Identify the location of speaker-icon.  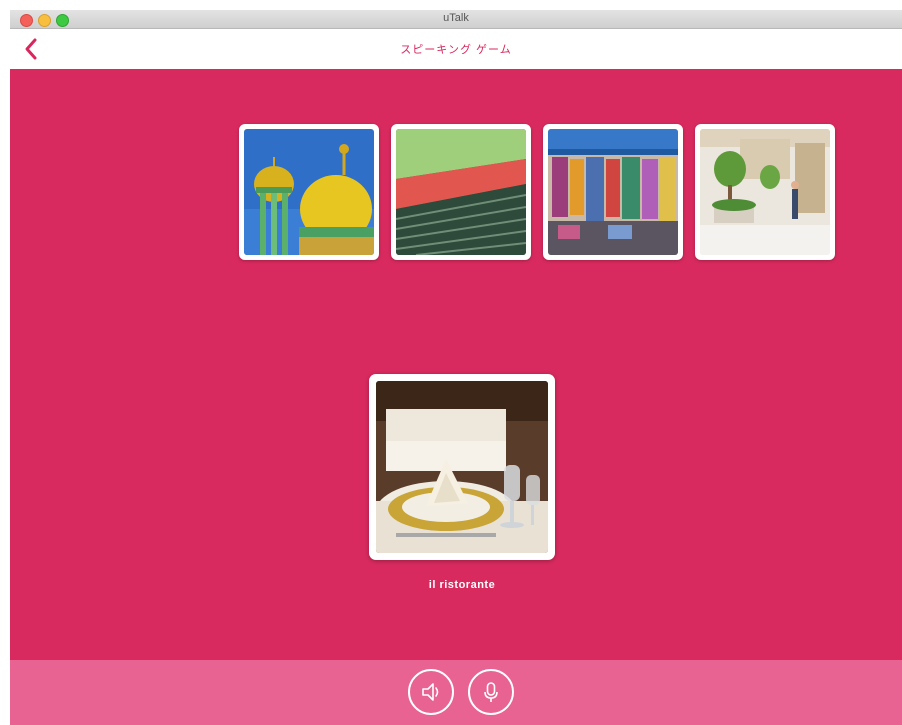
(430, 692).